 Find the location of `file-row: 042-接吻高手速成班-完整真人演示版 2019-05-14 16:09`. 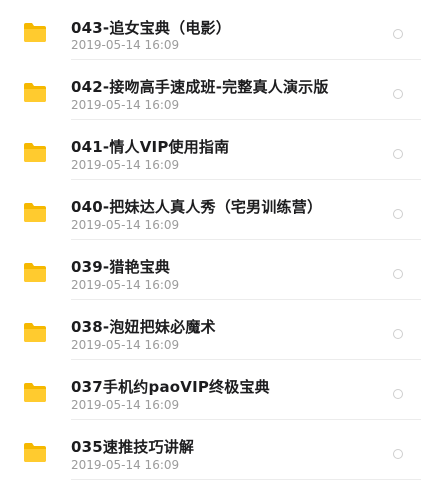

file-row: 042-接吻高手速成班-完整真人演示版 2019-05-14 16:09 is located at coordinates (210, 90).